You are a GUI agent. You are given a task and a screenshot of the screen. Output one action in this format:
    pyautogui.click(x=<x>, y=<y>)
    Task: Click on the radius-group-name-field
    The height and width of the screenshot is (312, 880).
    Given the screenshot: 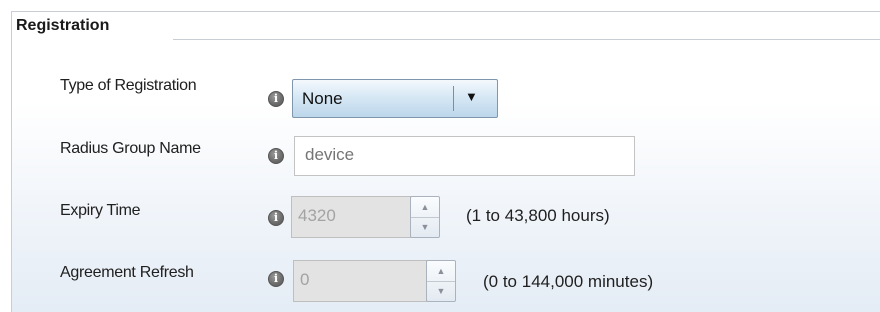 What is the action you would take?
    pyautogui.click(x=464, y=156)
    